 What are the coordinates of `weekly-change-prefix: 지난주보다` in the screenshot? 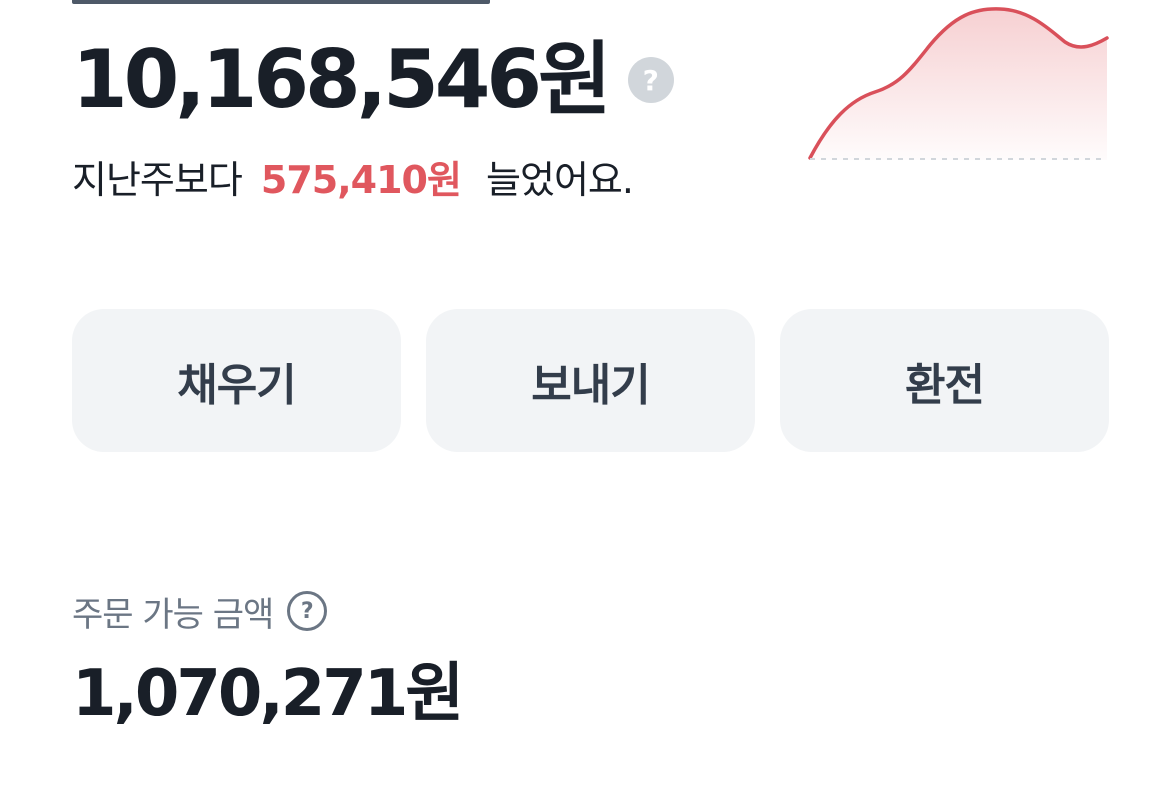 It's located at (157, 180).